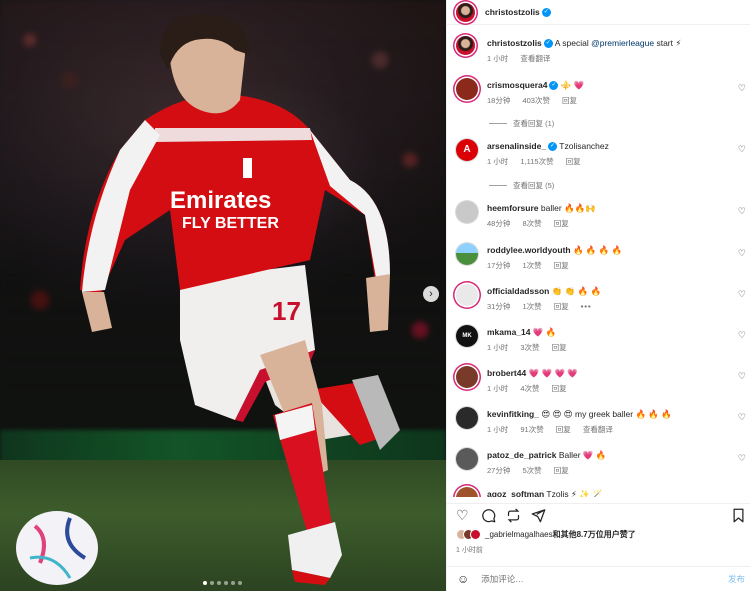 This screenshot has height=591, width=750. Describe the element at coordinates (582, 455) in the screenshot. I see `comment-text: Baller 💗 🔥` at that location.